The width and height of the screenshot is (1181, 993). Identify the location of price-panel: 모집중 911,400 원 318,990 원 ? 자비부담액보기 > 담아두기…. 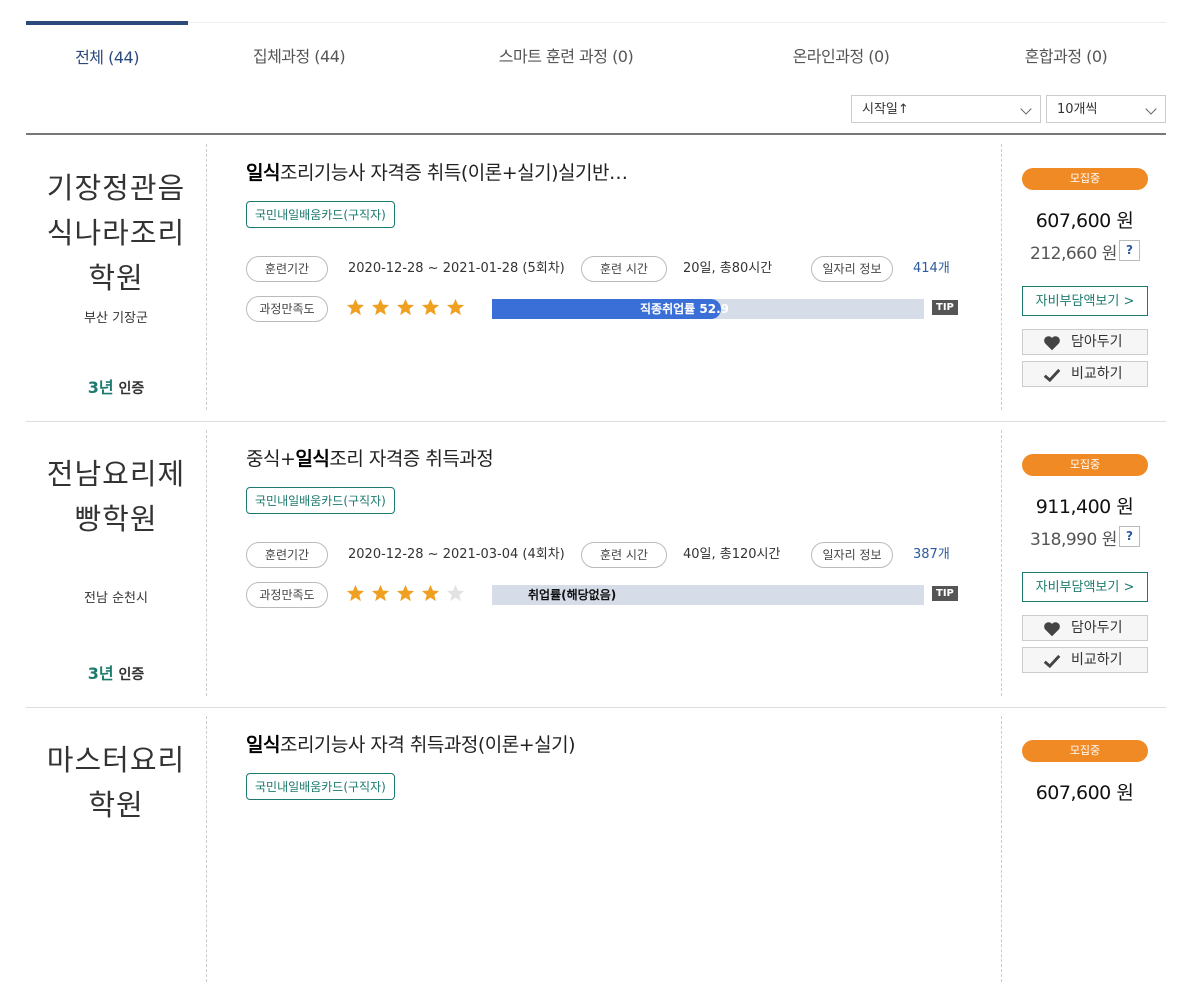
(1084, 563).